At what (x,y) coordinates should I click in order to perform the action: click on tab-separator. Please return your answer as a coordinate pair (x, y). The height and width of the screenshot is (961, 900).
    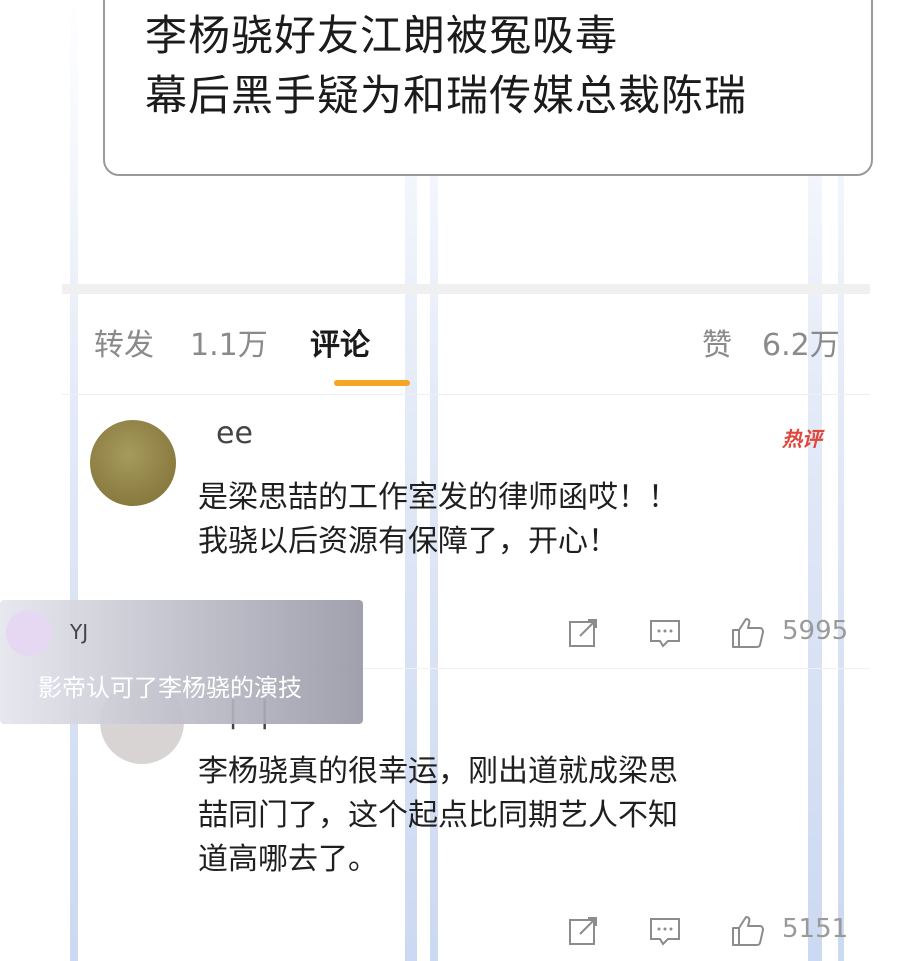
    Looking at the image, I should click on (466, 394).